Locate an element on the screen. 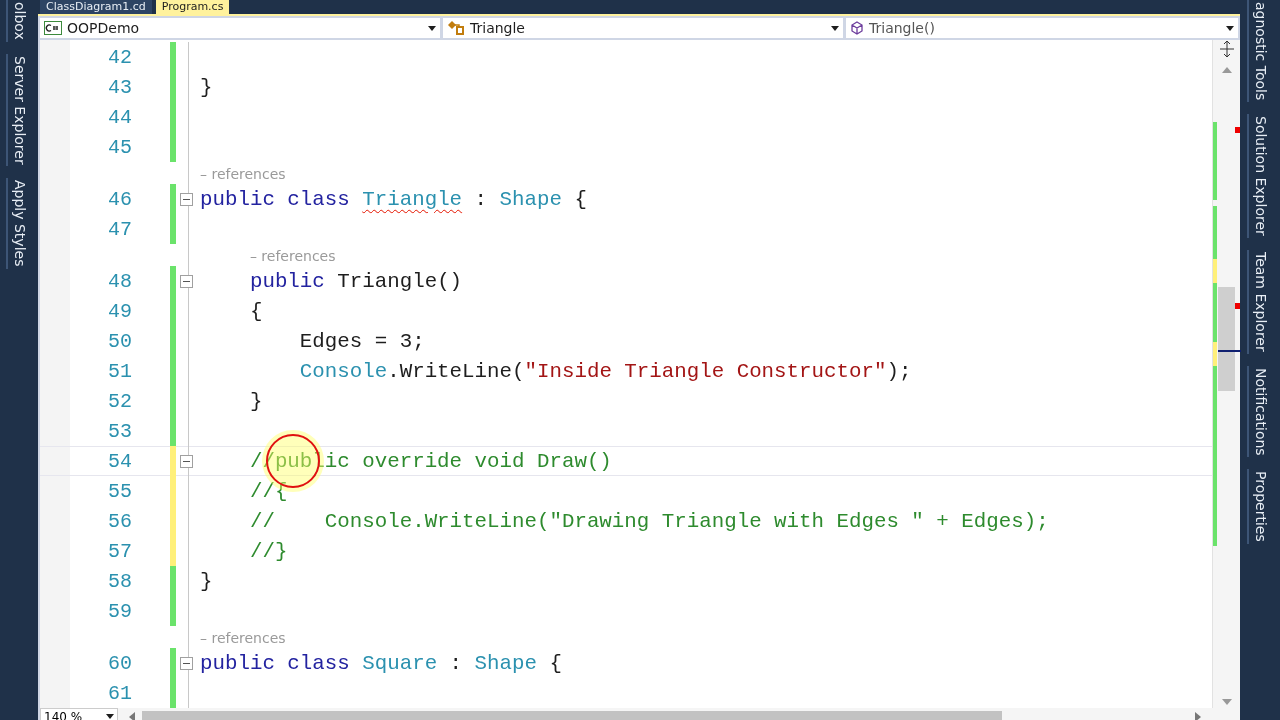  line-number: 54 is located at coordinates (119, 461).